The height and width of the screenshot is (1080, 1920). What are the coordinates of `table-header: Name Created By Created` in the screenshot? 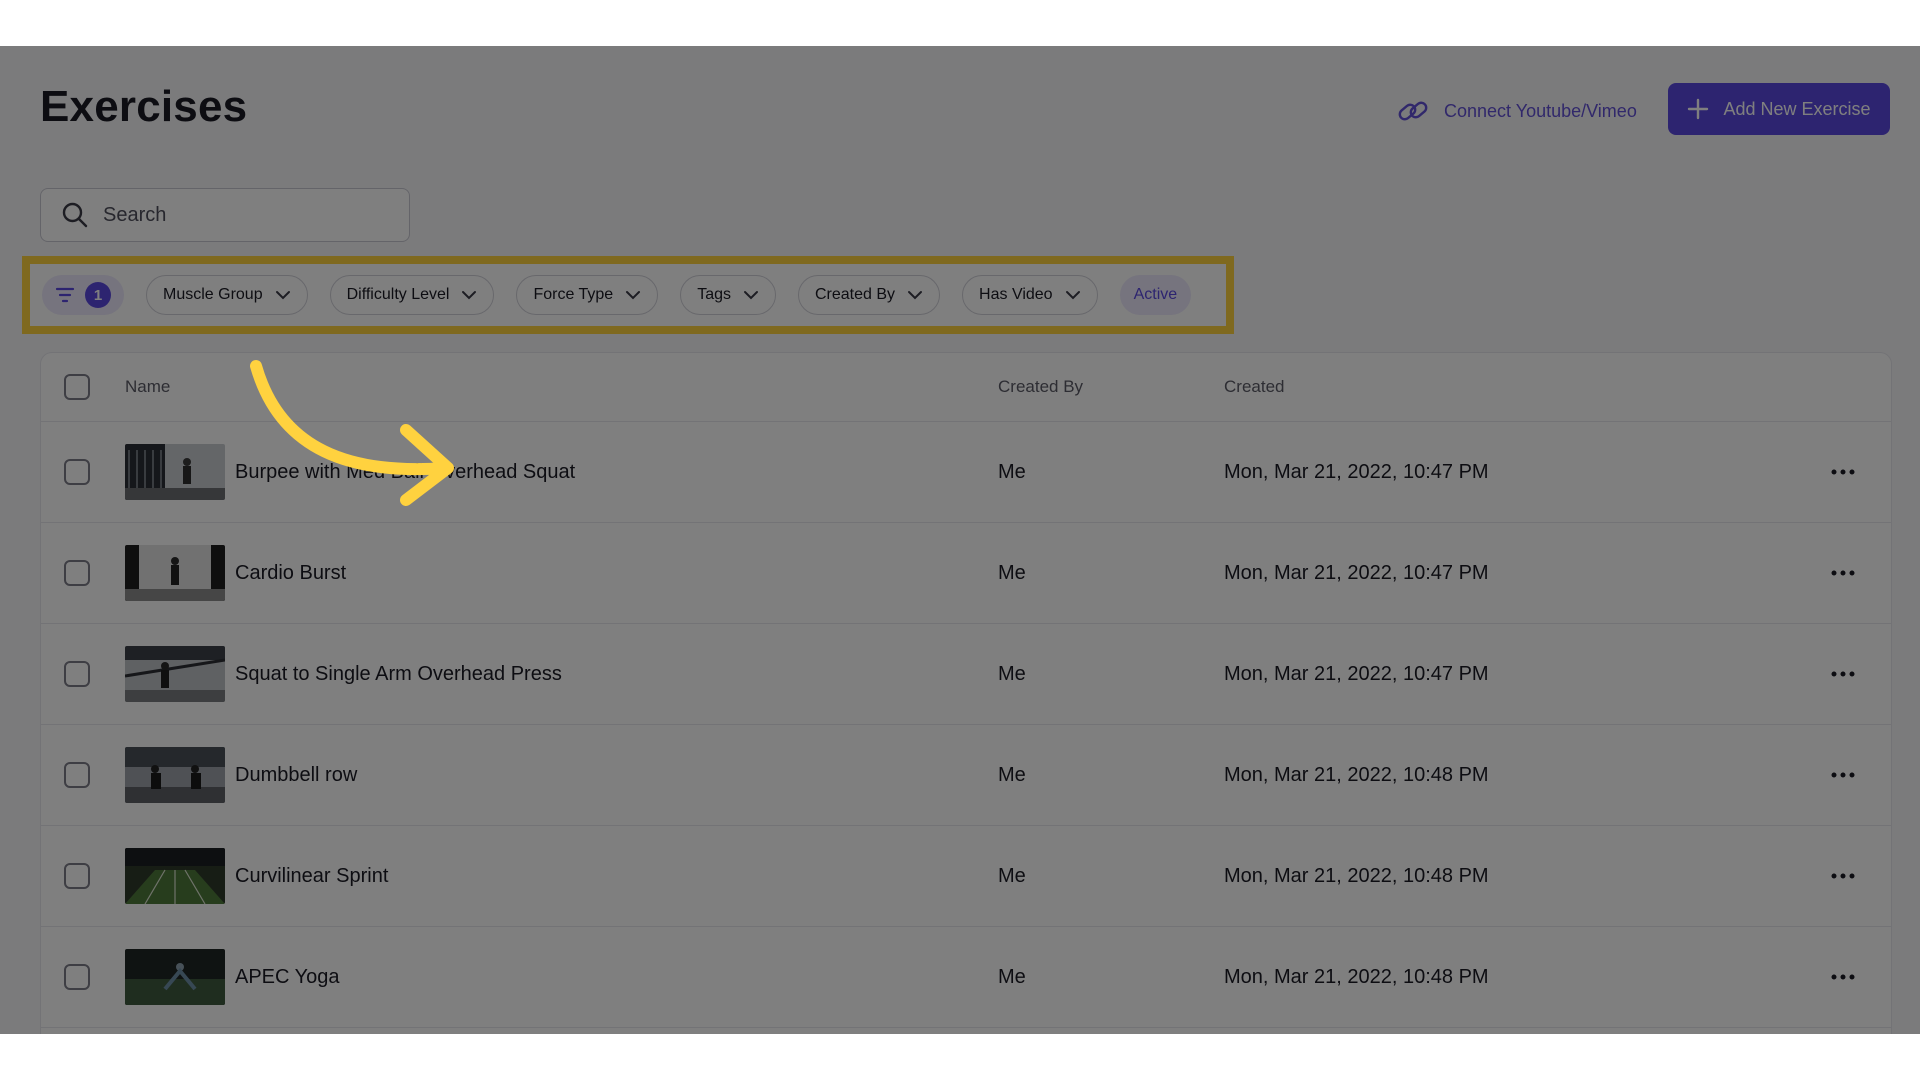 It's located at (966, 387).